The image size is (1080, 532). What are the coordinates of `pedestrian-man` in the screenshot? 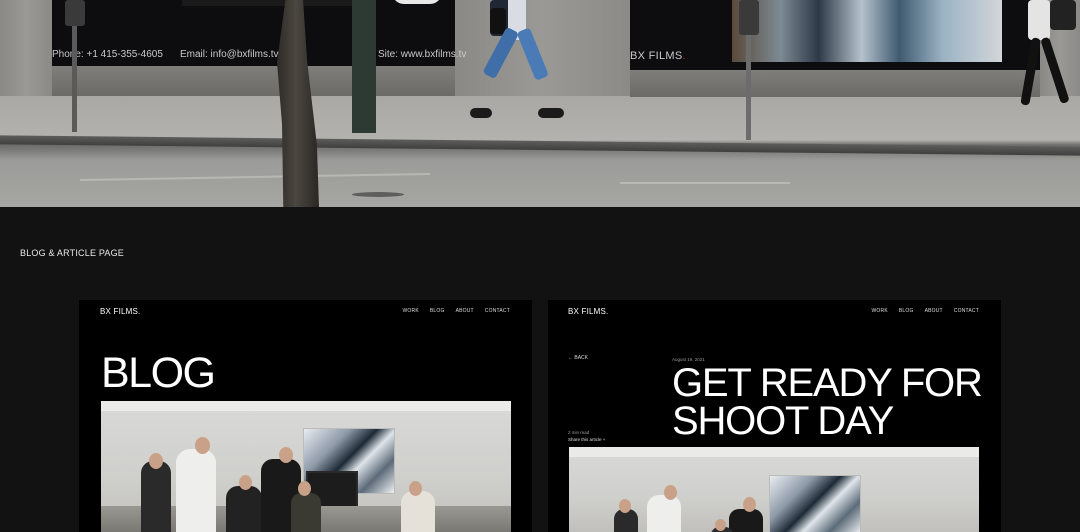 It's located at (520, 62).